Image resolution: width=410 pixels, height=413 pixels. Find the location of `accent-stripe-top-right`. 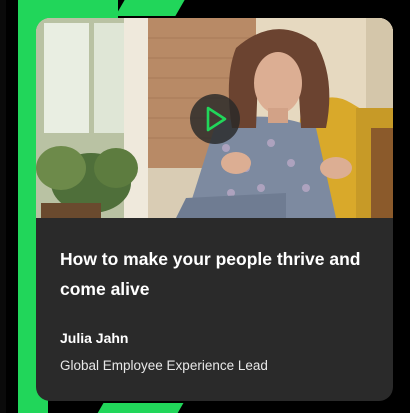

accent-stripe-top-right is located at coordinates (150, 8).